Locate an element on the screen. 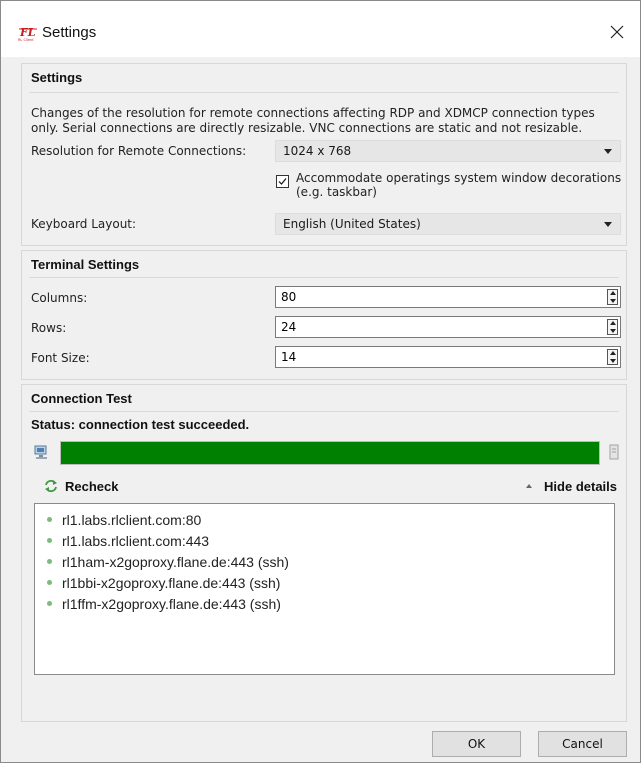 The width and height of the screenshot is (641, 763). title-bar: FL RL Client Settings is located at coordinates (320, 29).